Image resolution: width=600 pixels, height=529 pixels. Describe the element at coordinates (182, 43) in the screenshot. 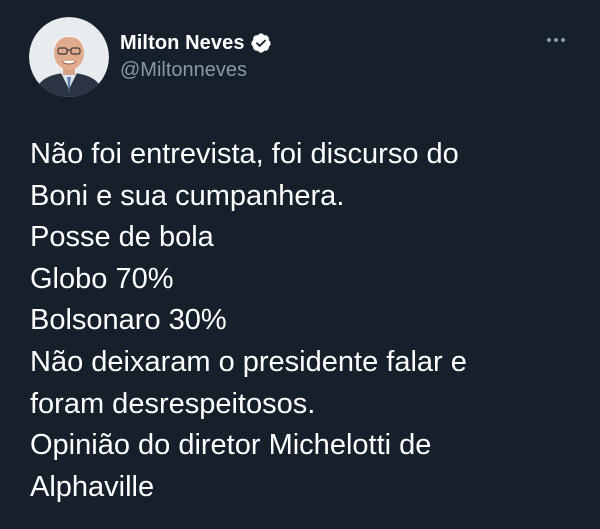

I see `display-name: Milton Neves` at that location.